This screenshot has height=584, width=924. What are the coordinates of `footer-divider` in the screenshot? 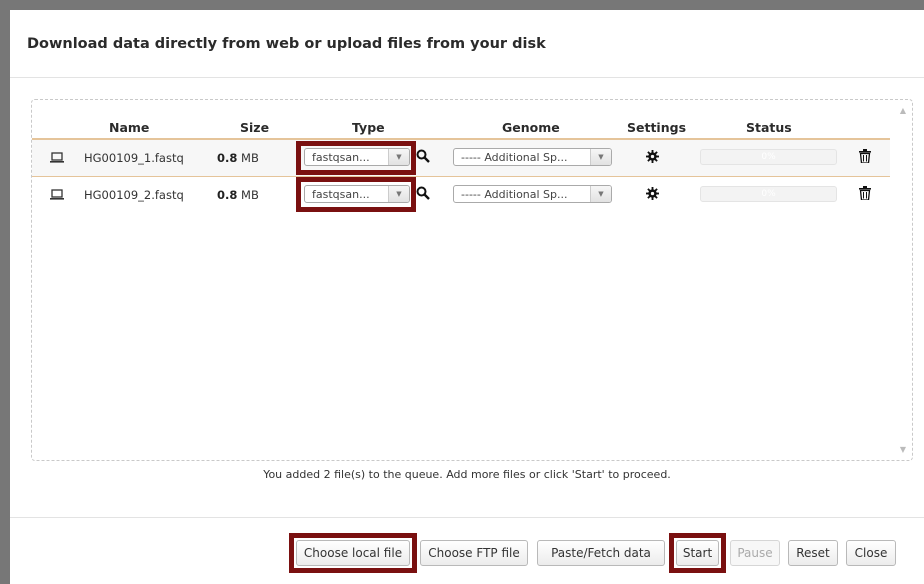 It's located at (467, 517).